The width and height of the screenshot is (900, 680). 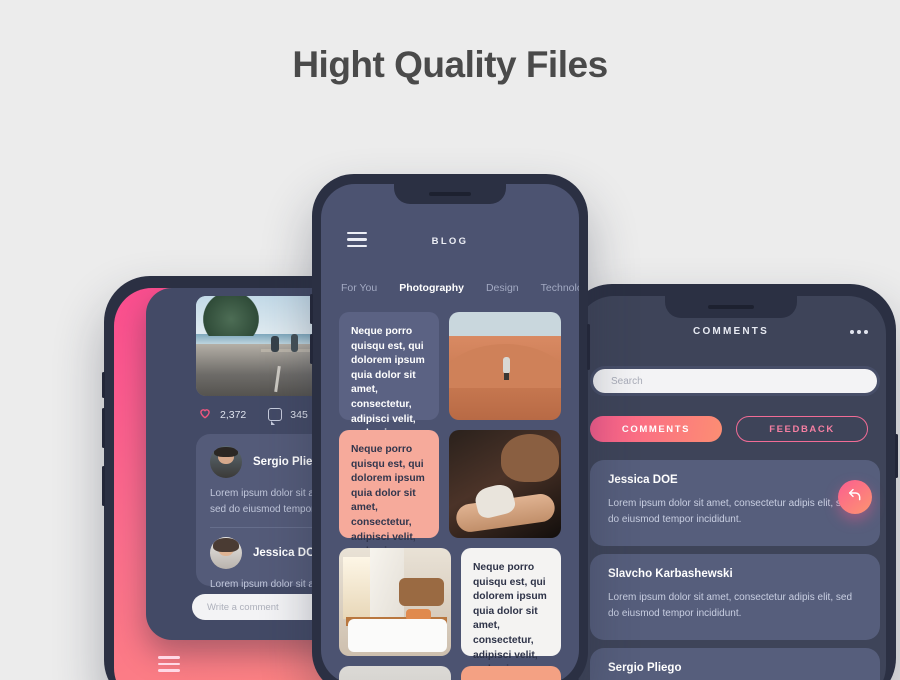 I want to click on tab-comments: COMMENTS, so click(x=656, y=429).